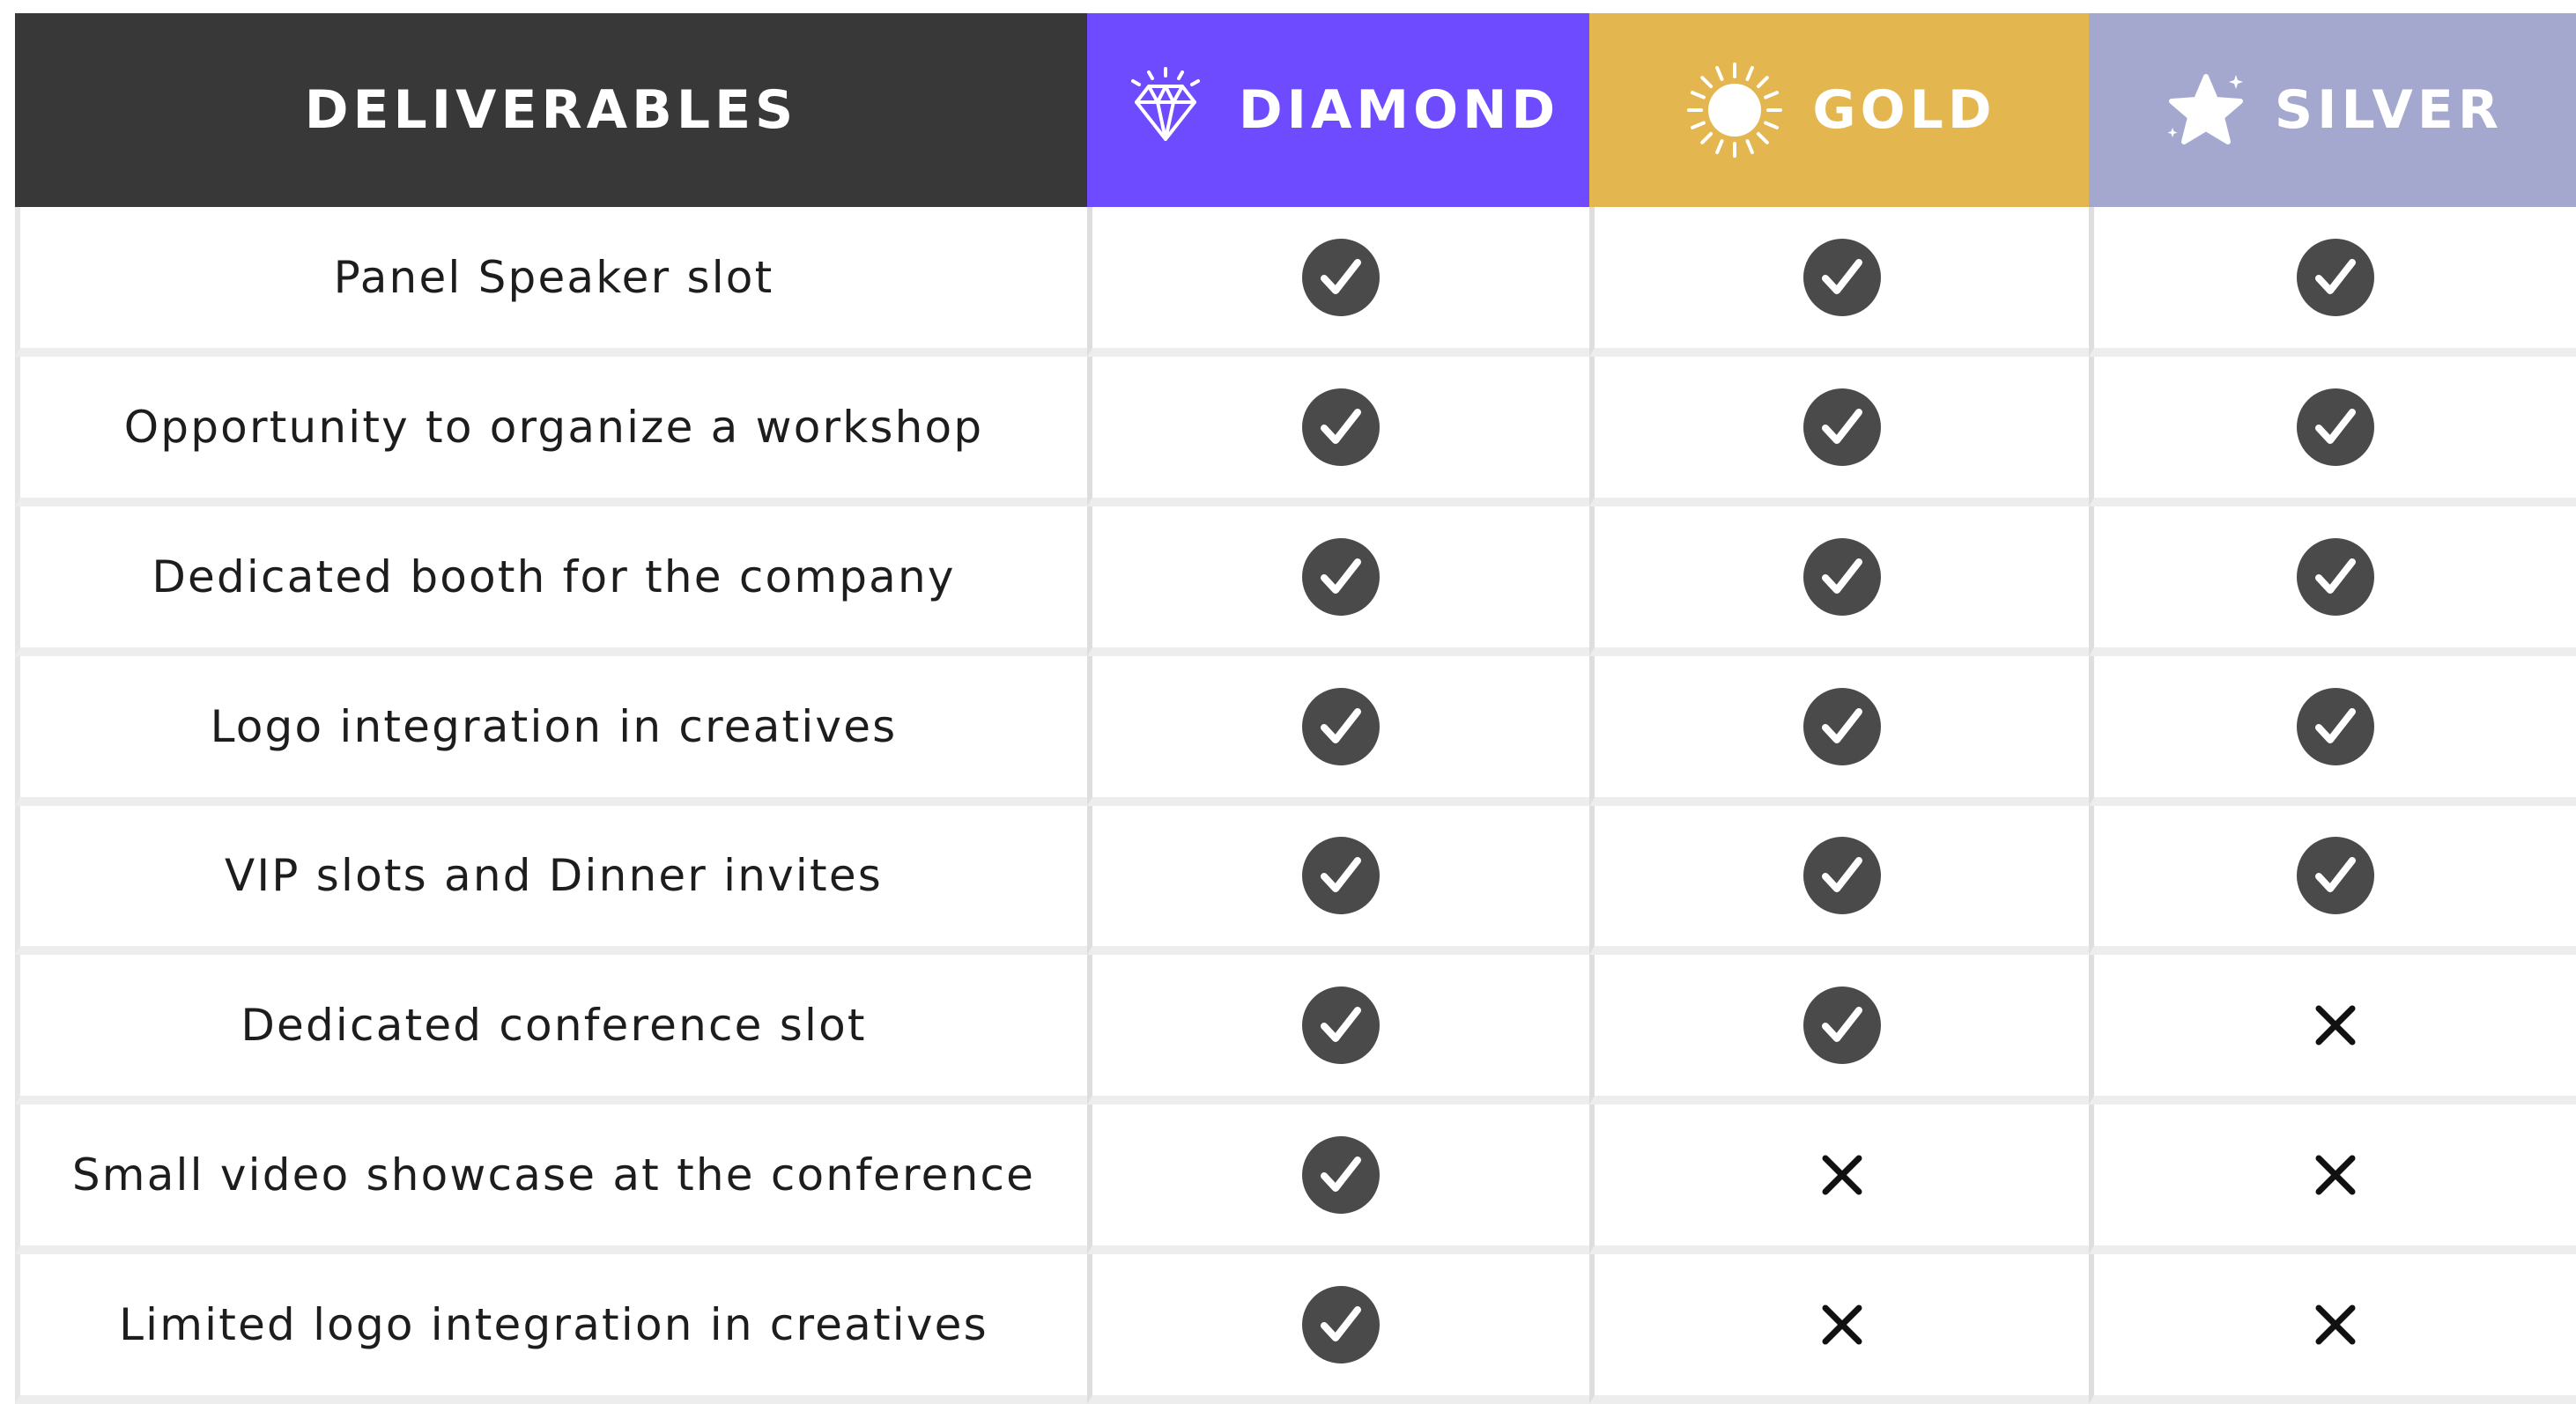 The height and width of the screenshot is (1404, 2576). What do you see at coordinates (554, 277) in the screenshot?
I see `deliverable-label: Panel Speaker slot` at bounding box center [554, 277].